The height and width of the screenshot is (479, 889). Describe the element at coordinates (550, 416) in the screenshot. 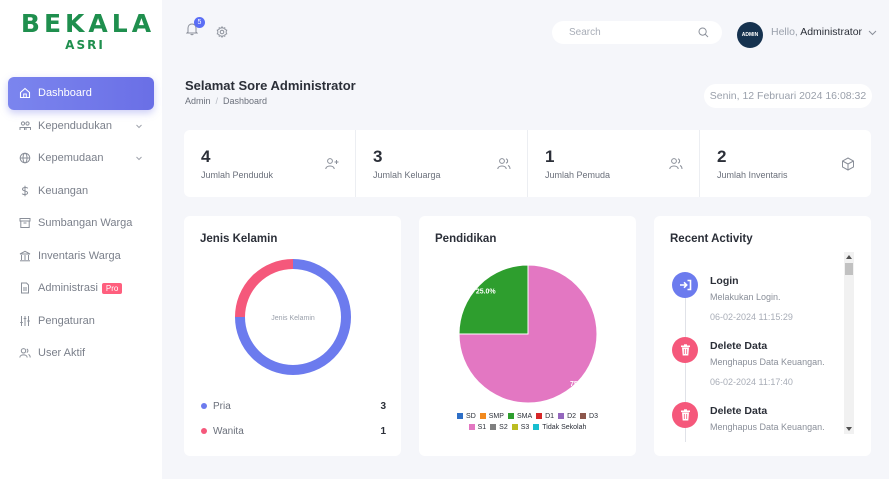

I see `legend-label: D1` at that location.